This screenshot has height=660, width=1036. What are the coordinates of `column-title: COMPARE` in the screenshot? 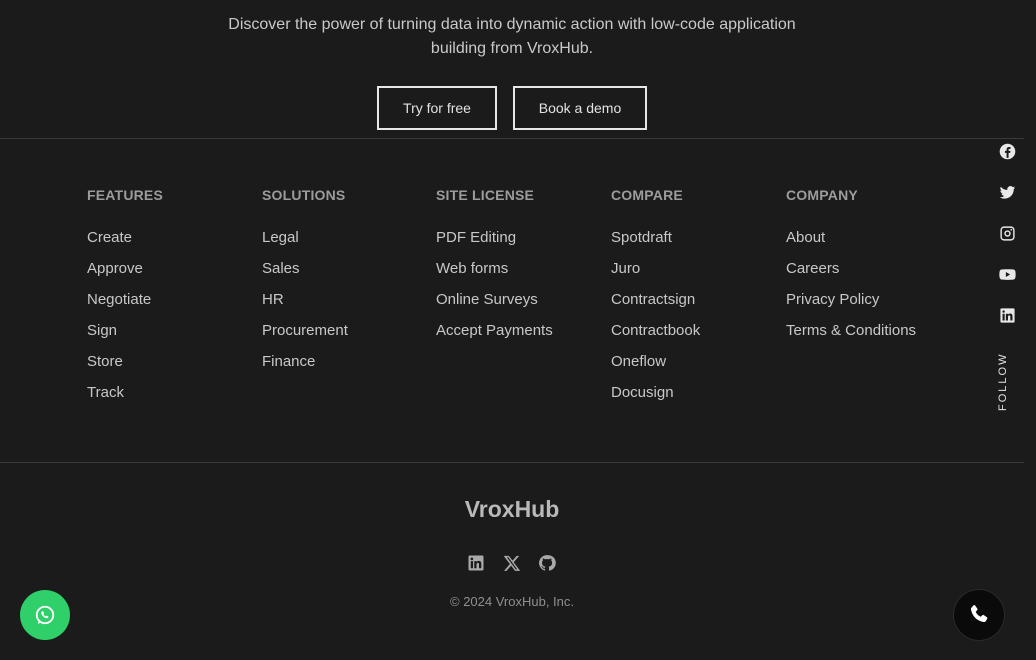 It's located at (647, 195).